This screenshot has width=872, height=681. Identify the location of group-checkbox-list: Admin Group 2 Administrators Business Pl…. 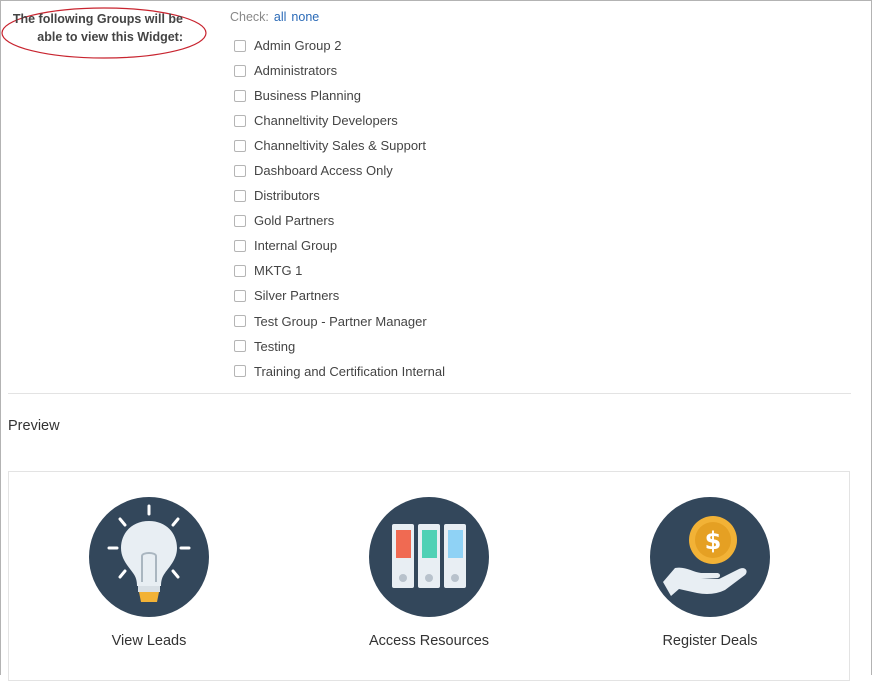
(339, 208).